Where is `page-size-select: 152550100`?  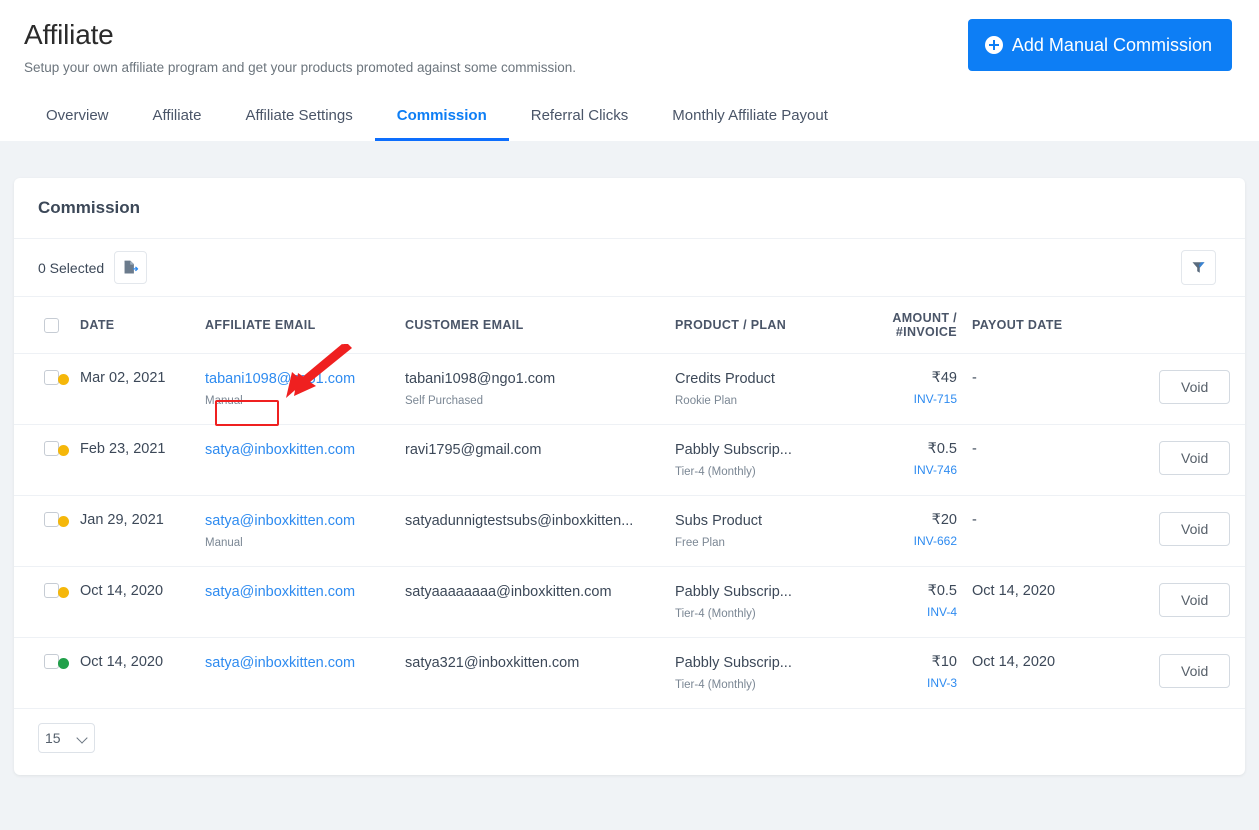 page-size-select: 152550100 is located at coordinates (66, 738).